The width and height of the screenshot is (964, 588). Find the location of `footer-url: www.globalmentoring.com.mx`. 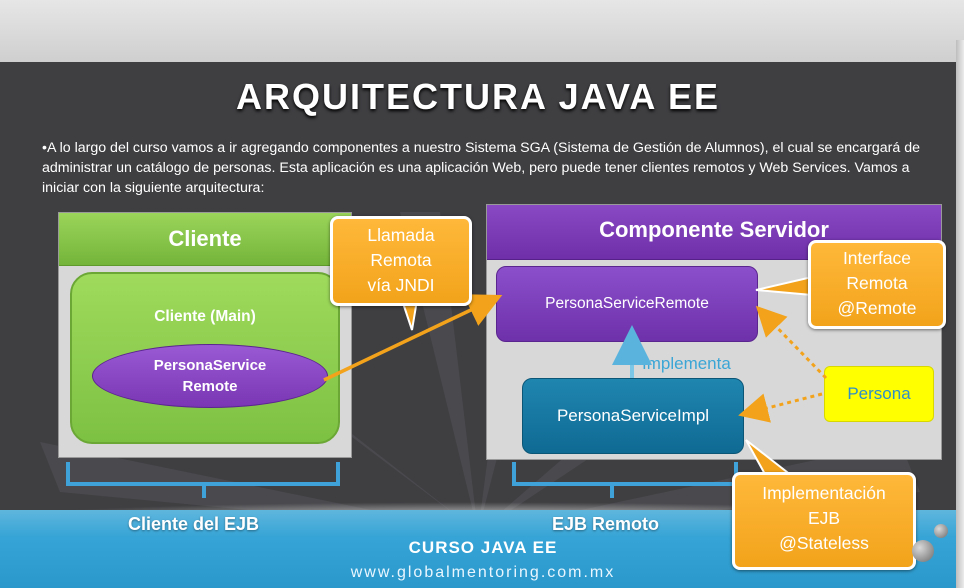

footer-url: www.globalmentoring.com.mx is located at coordinates (483, 572).